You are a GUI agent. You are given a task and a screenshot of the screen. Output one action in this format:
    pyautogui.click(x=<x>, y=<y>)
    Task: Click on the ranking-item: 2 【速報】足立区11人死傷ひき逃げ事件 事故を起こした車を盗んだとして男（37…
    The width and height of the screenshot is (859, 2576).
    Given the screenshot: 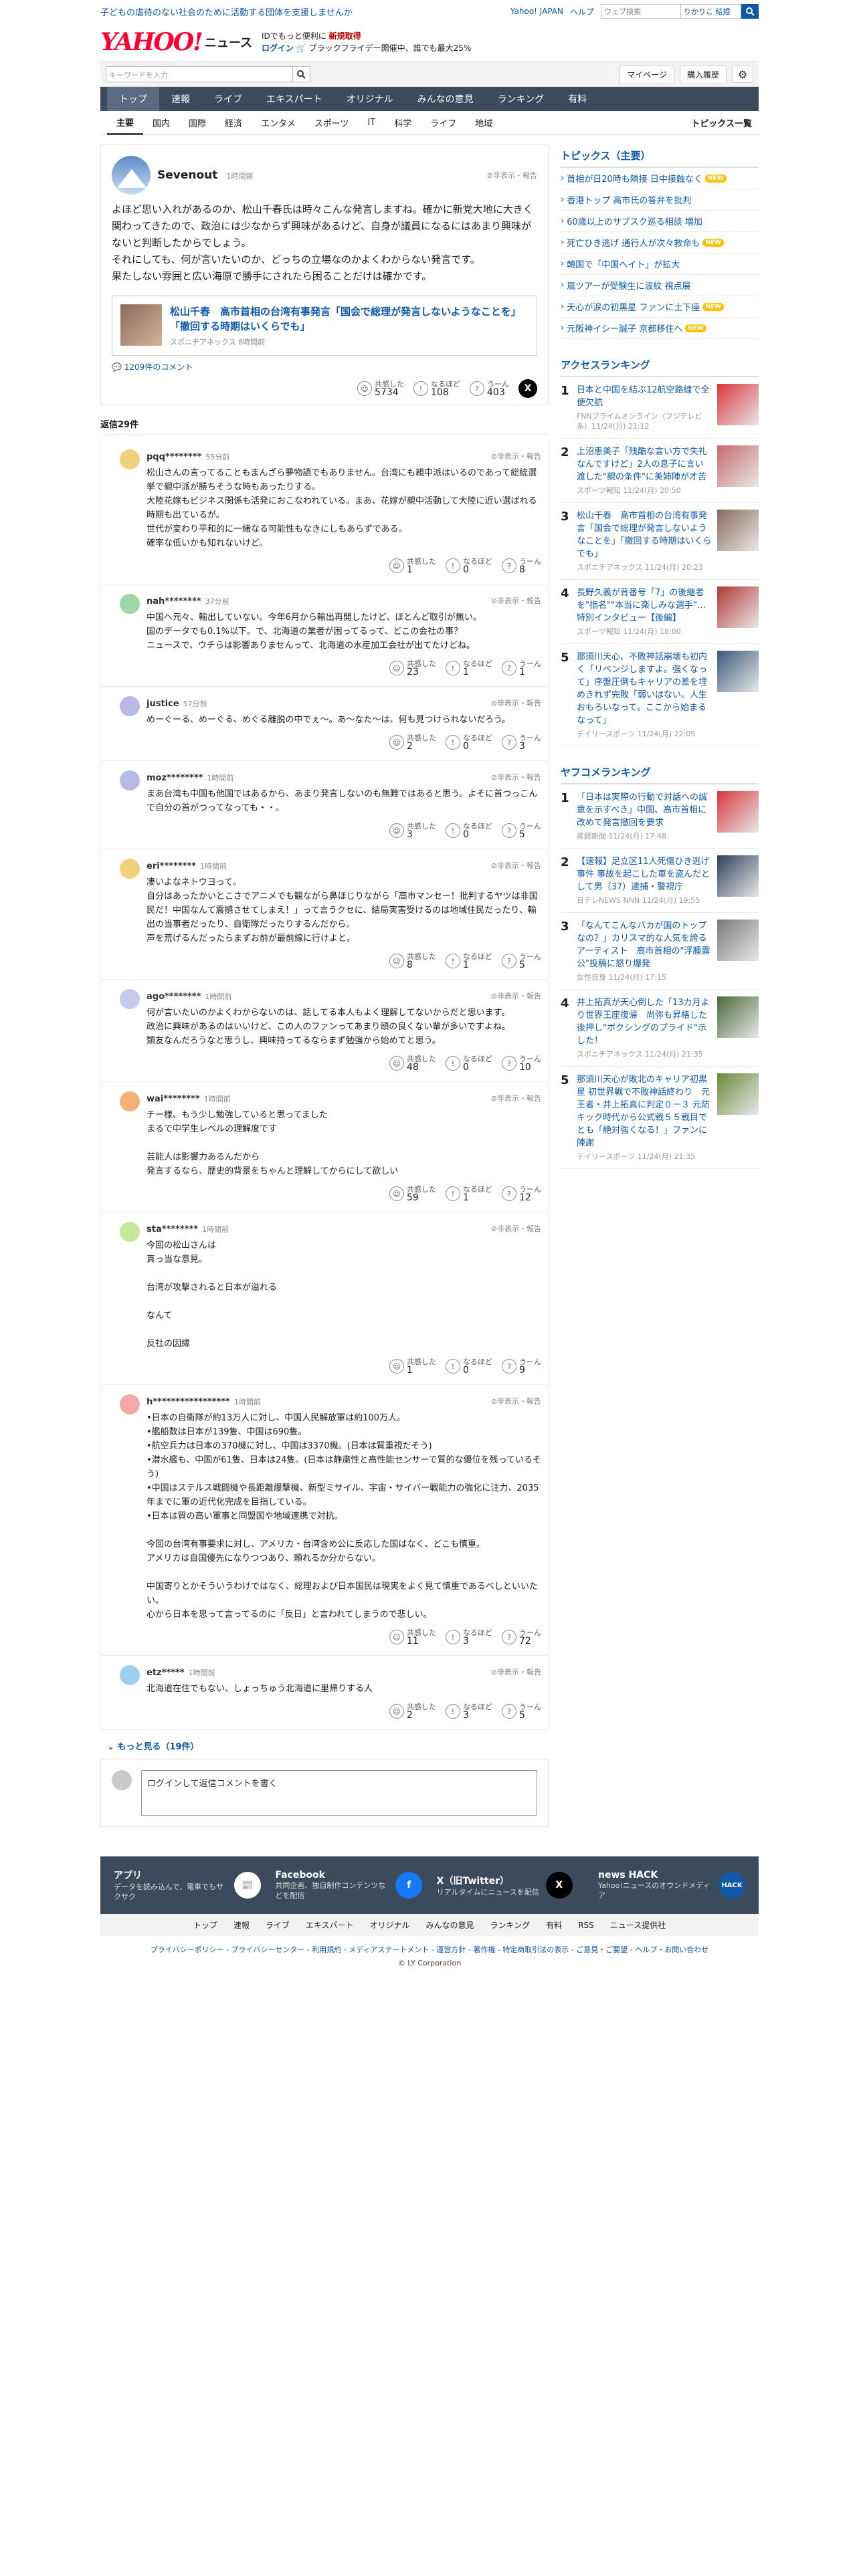 What is the action you would take?
    pyautogui.click(x=660, y=881)
    